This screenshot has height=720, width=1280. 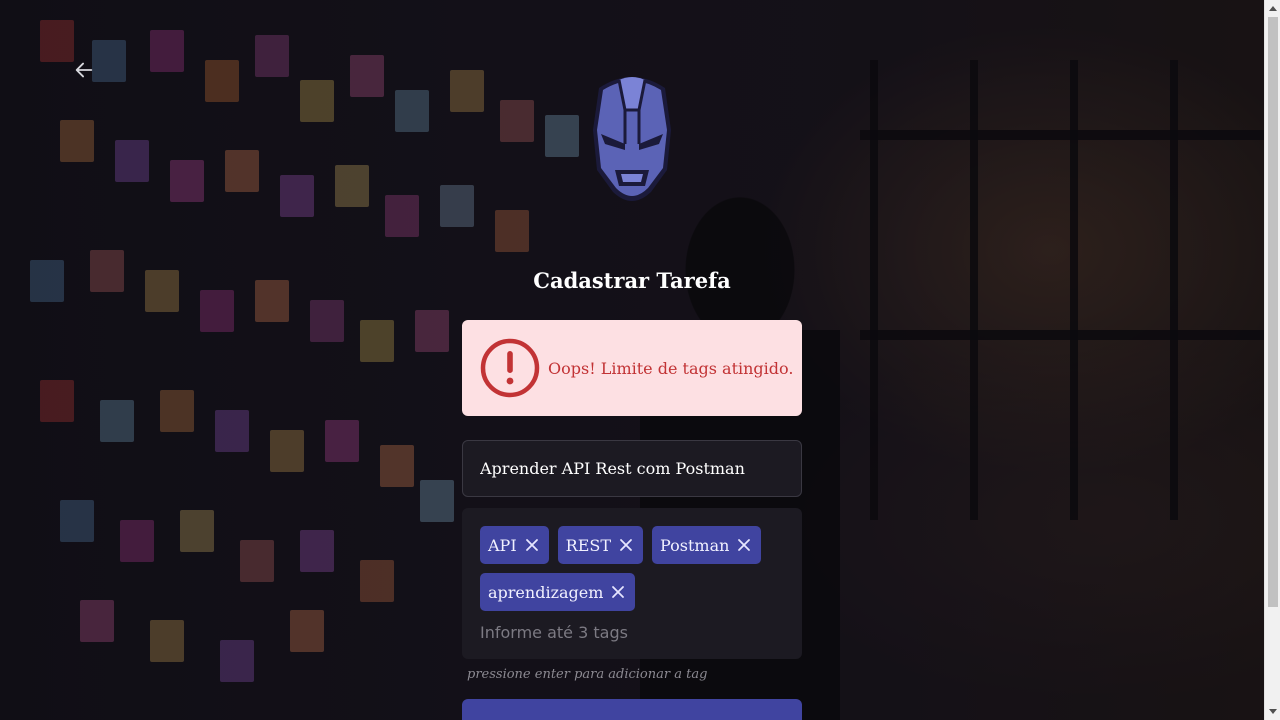 What do you see at coordinates (695, 545) in the screenshot?
I see `tag-label: Postman` at bounding box center [695, 545].